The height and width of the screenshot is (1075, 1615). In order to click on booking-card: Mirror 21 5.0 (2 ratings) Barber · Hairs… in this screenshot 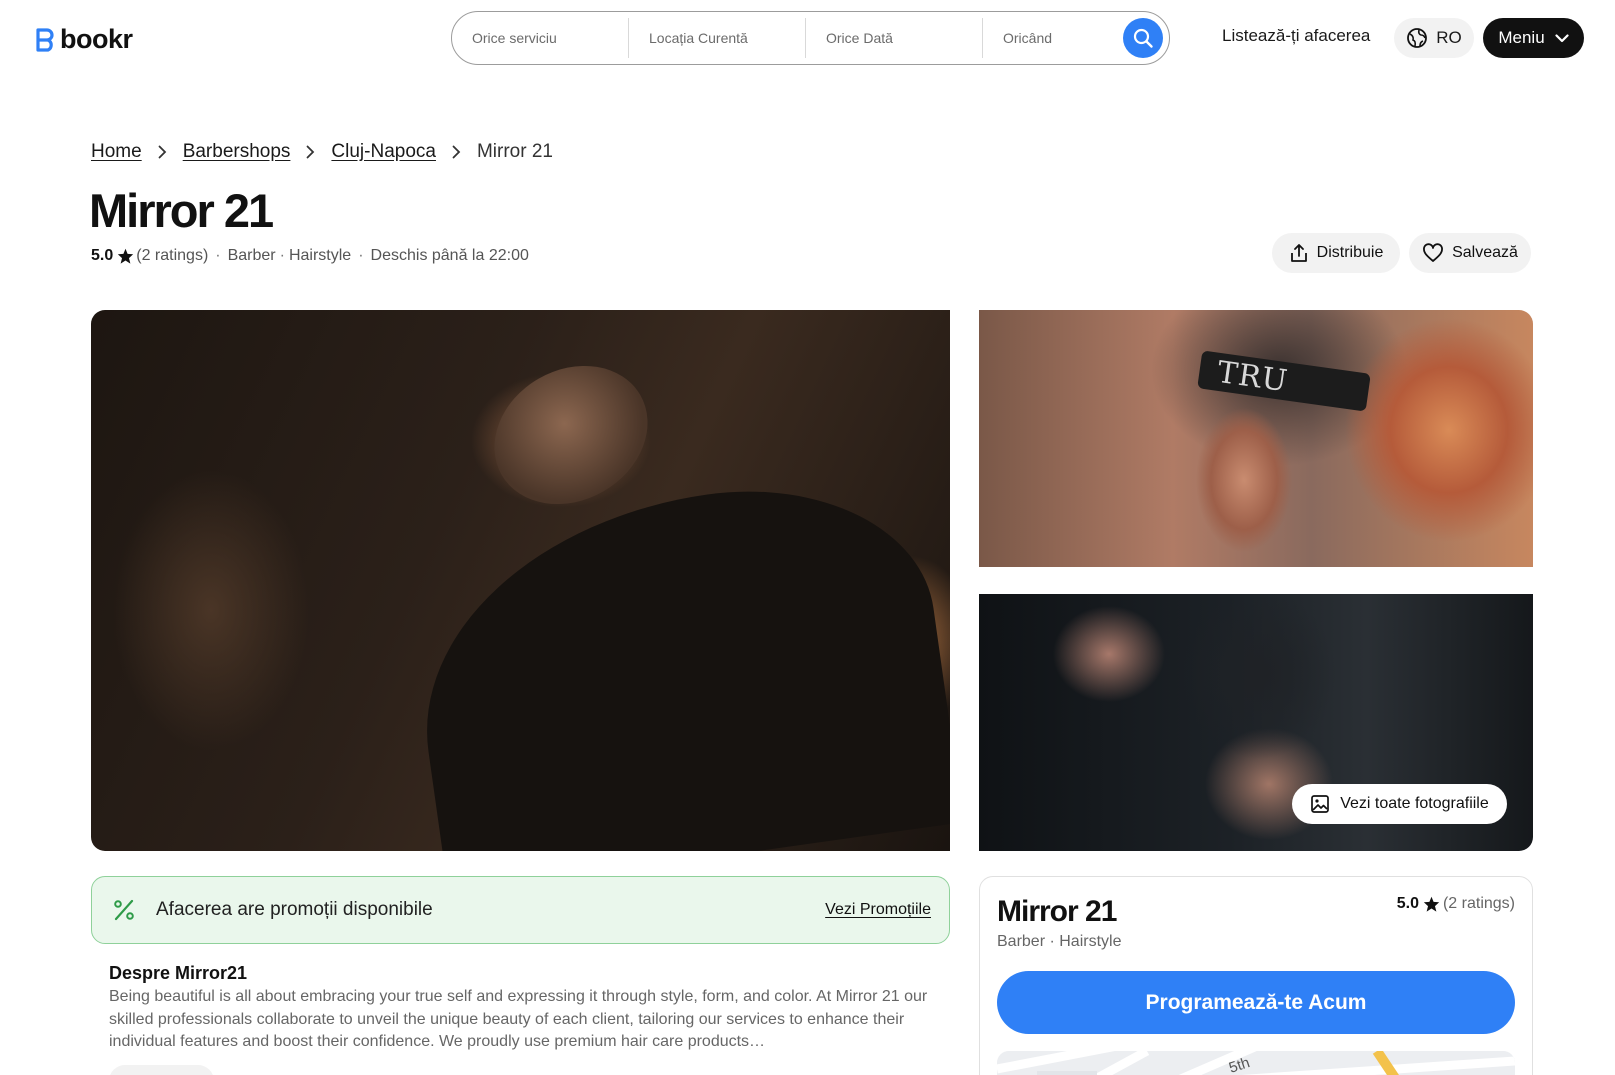, I will do `click(1256, 975)`.